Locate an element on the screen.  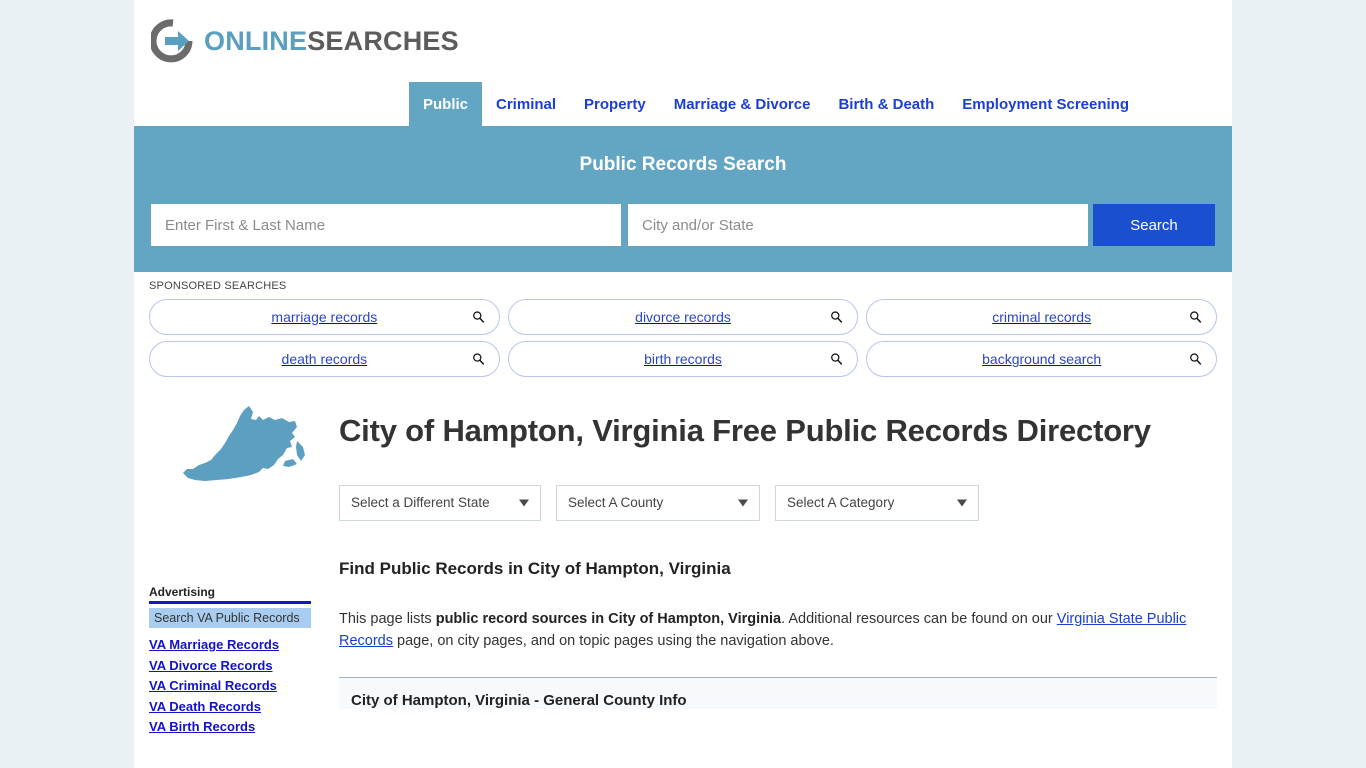
site-header: ONLINESEARCHES is located at coordinates (683, 41).